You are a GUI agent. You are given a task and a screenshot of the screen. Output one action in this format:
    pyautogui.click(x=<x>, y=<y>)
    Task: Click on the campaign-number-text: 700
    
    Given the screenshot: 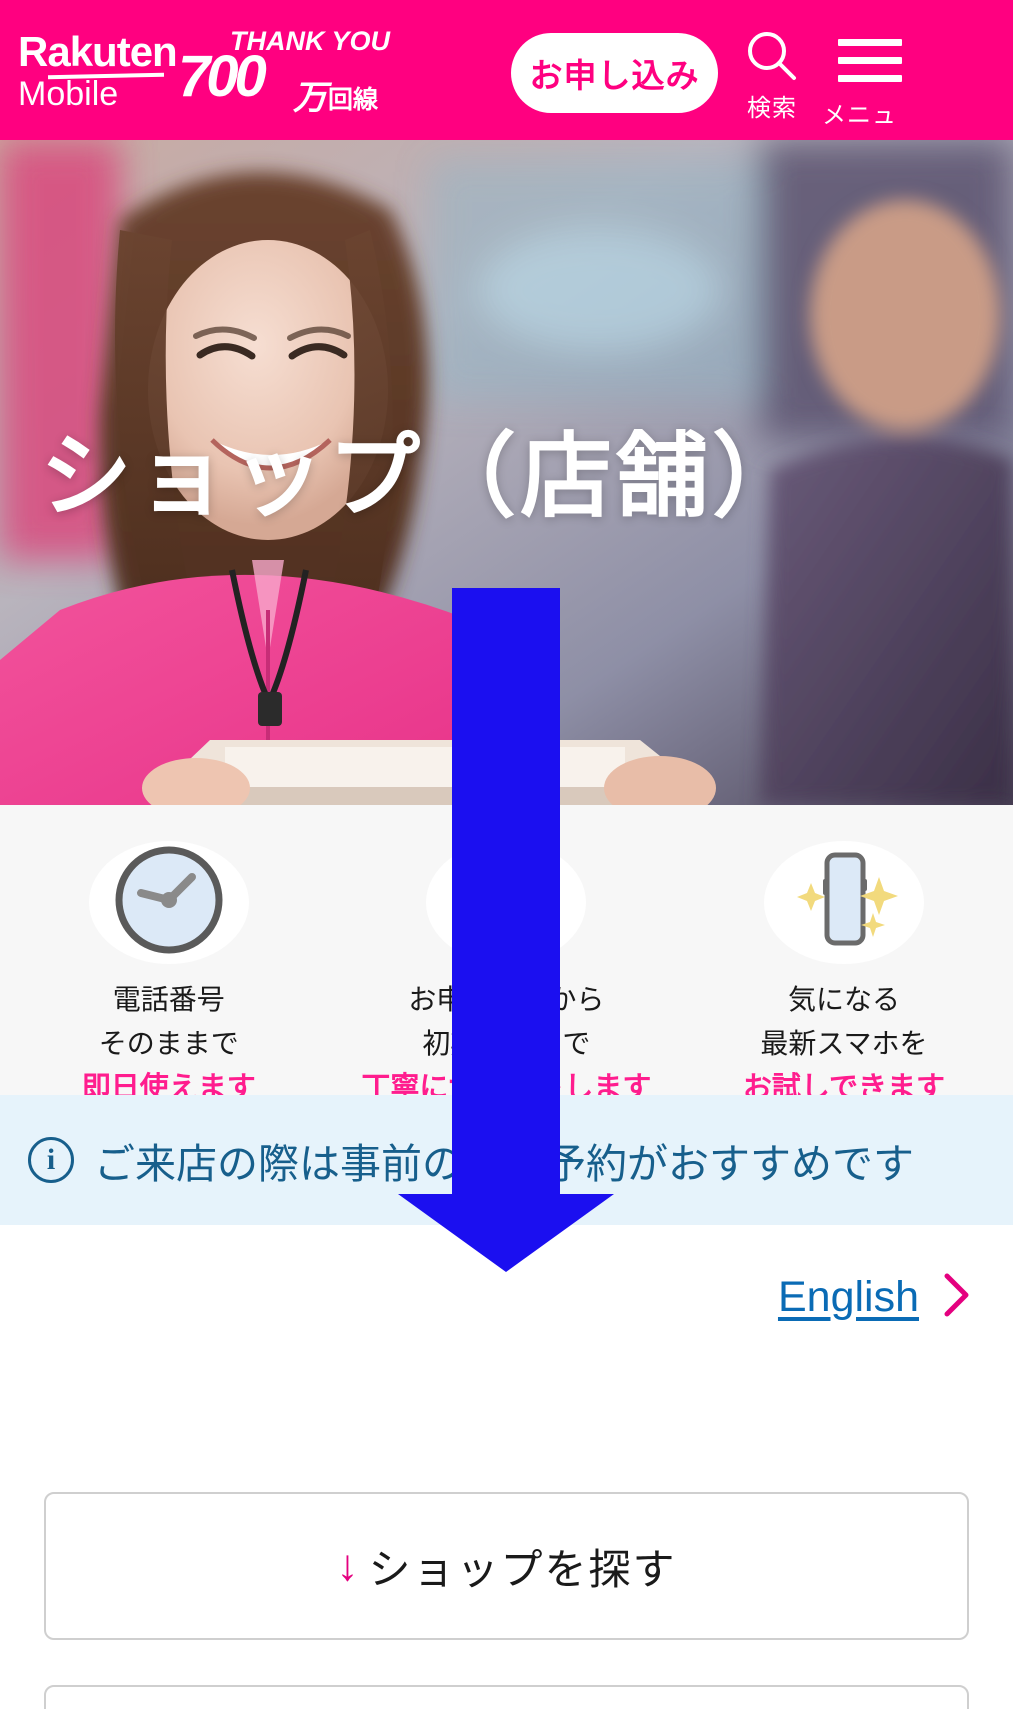 What is the action you would take?
    pyautogui.click(x=222, y=76)
    